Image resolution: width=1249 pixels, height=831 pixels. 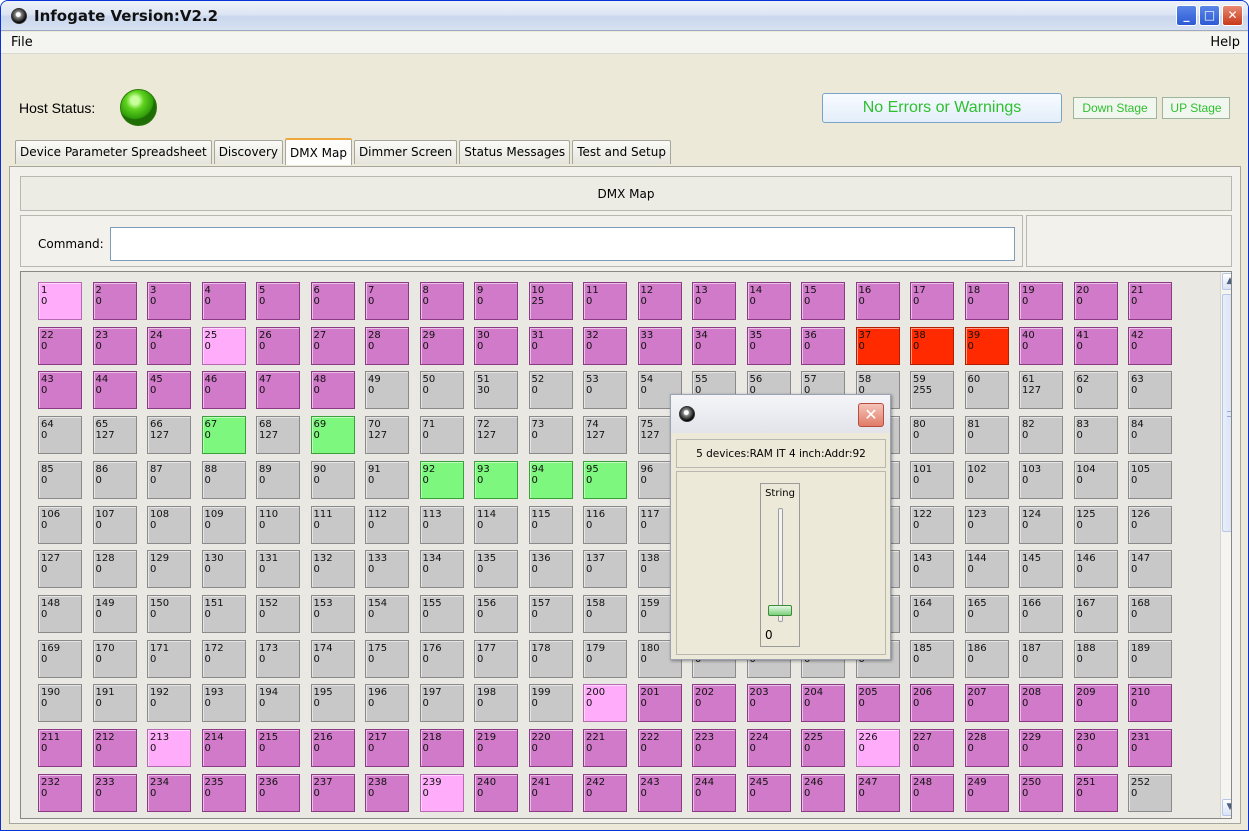 I want to click on dmx-channel-cell: 144 0, so click(x=986, y=569).